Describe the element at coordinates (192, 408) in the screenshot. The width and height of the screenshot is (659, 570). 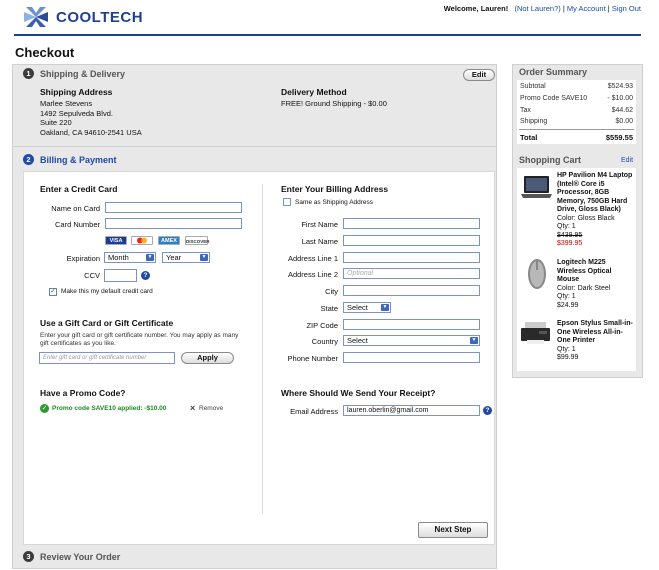
I see `remove-icon: ×` at that location.